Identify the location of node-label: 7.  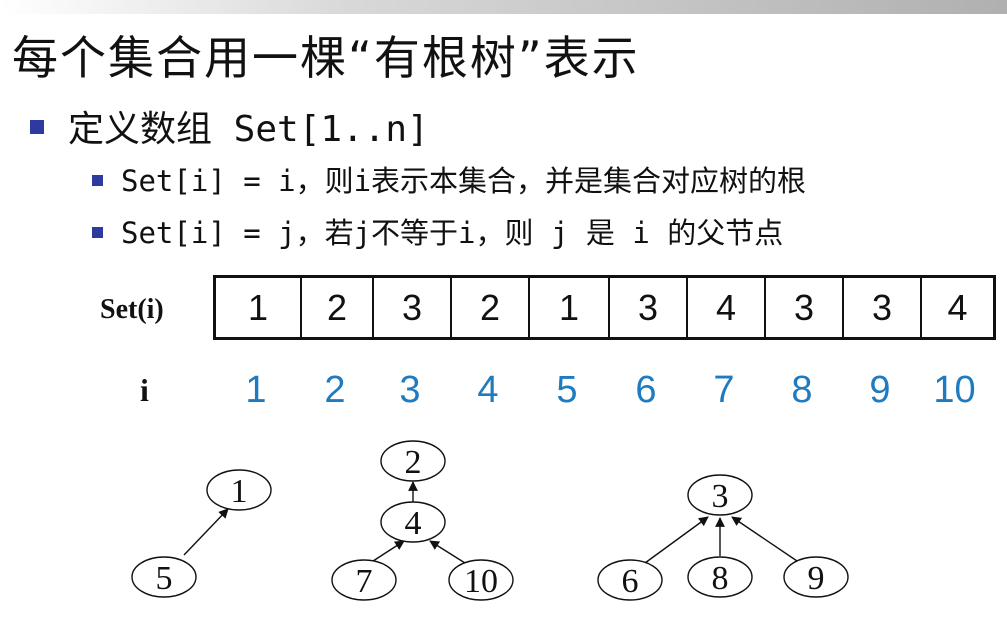
(364, 581).